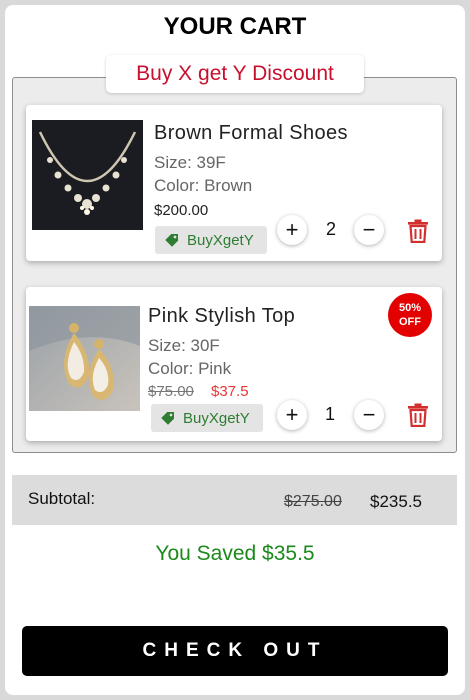  I want to click on product-image-necklace, so click(87, 175).